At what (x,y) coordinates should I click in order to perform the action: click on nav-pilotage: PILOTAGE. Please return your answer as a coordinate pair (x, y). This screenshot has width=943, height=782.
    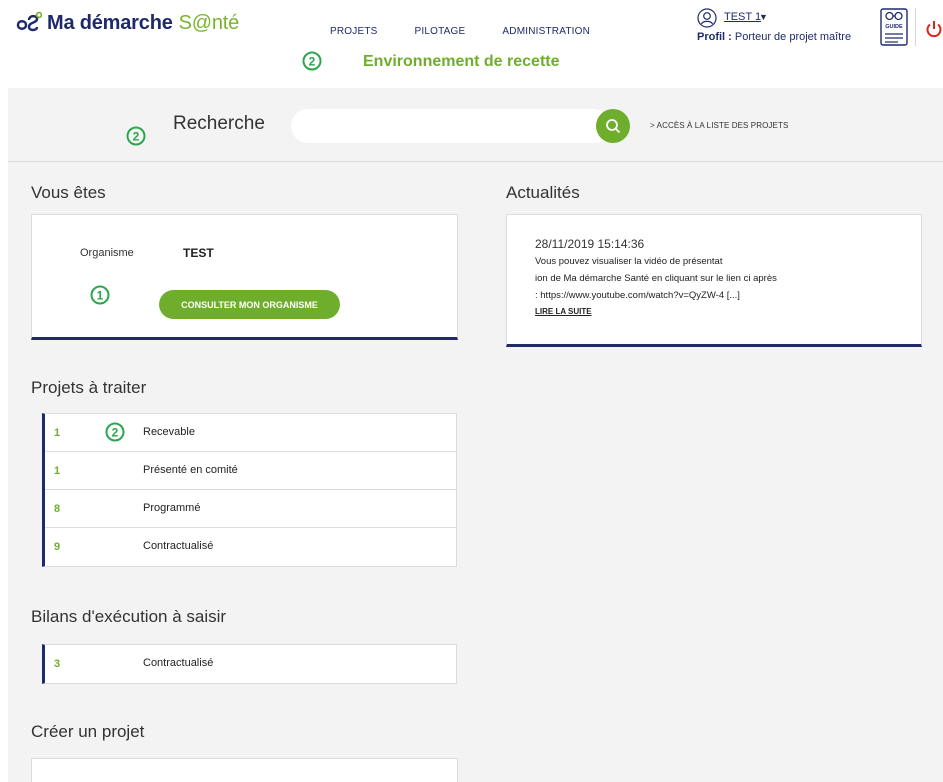
    Looking at the image, I should click on (440, 31).